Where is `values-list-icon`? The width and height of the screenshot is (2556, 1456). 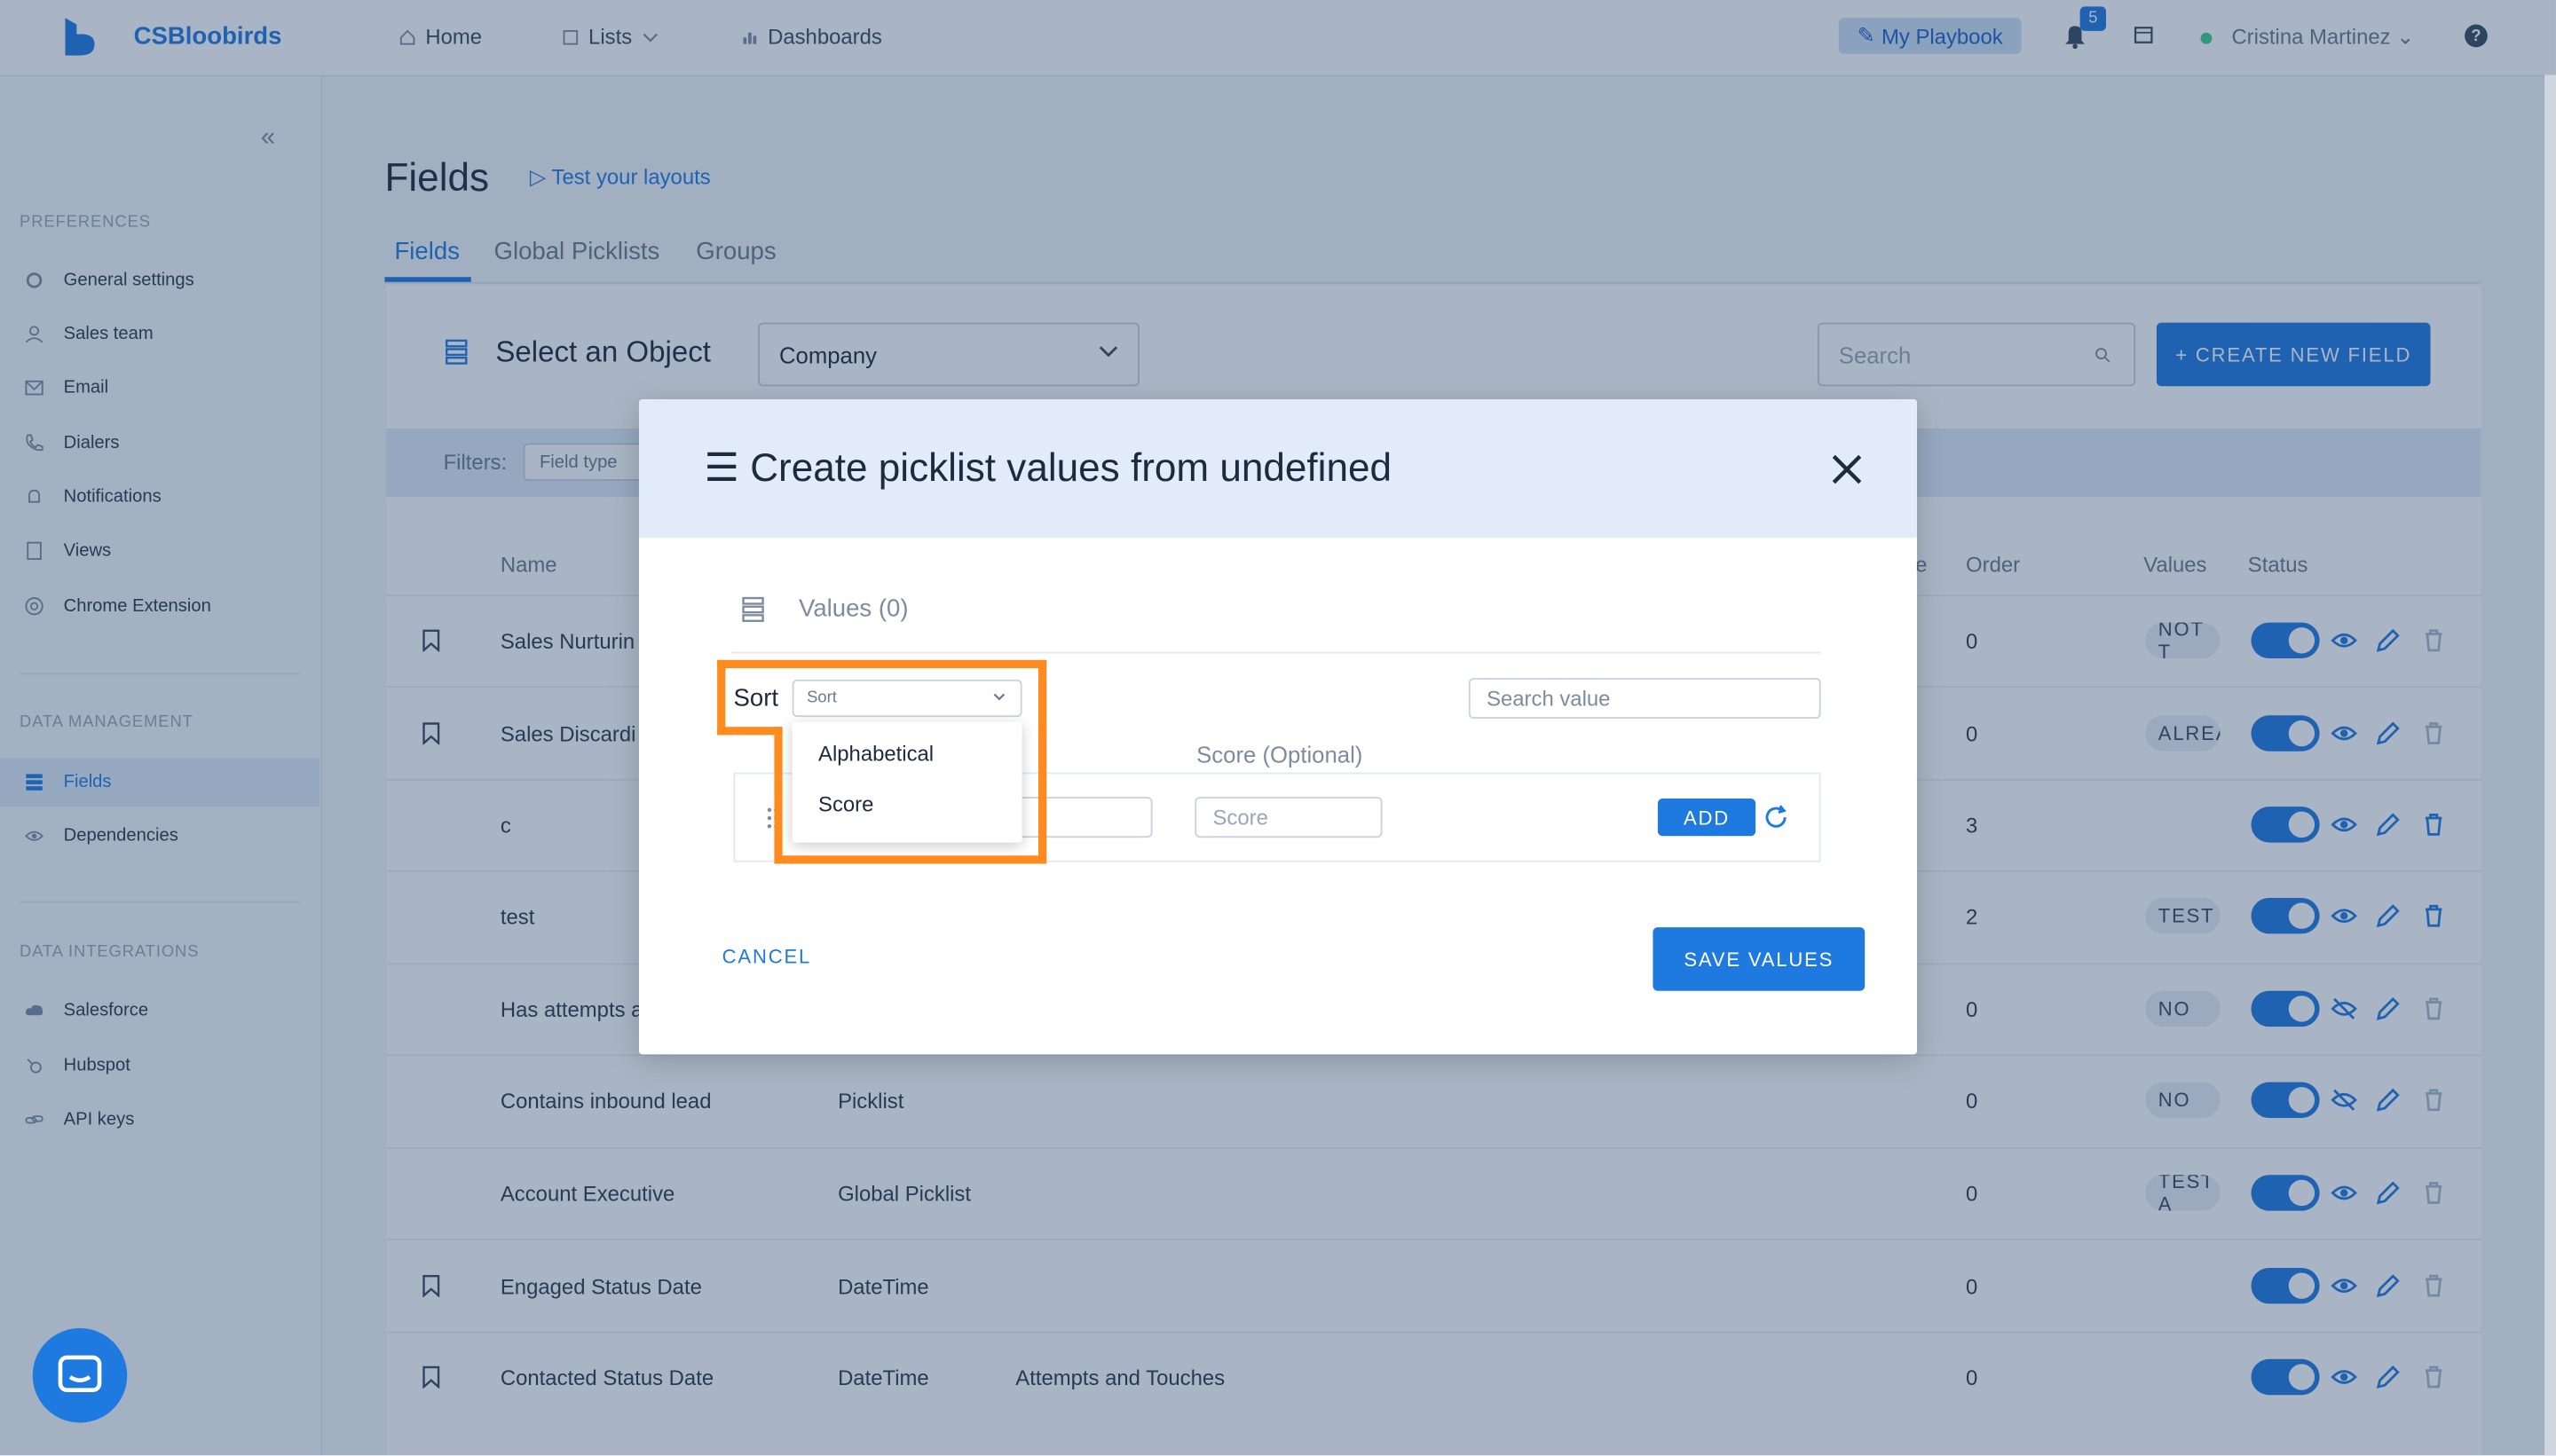 values-list-icon is located at coordinates (753, 609).